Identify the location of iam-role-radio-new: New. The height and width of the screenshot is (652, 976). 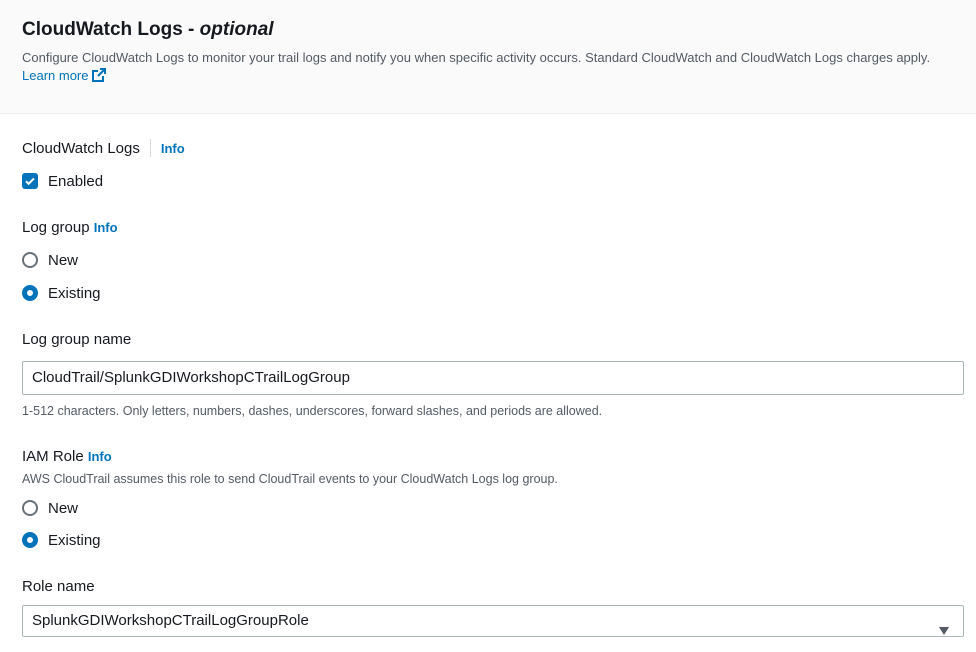
(50, 508).